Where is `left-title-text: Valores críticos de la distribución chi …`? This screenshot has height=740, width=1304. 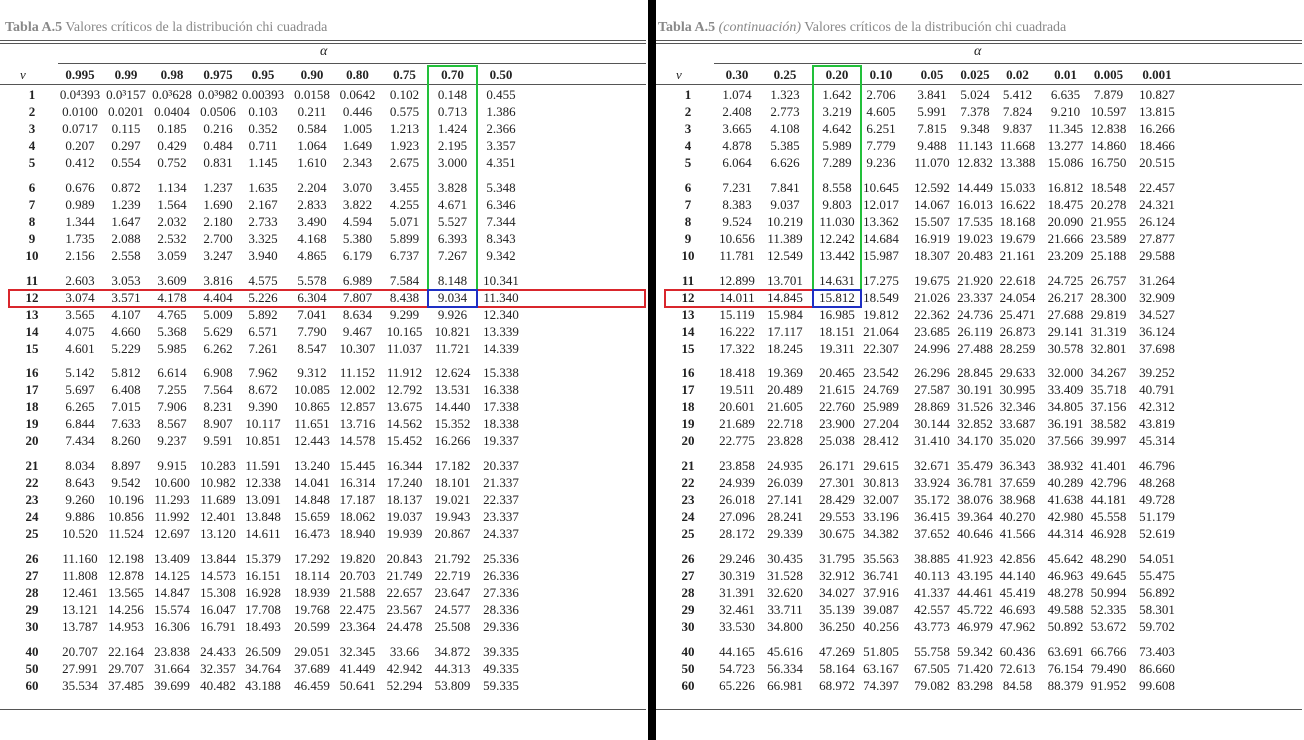 left-title-text: Valores críticos de la distribución chi … is located at coordinates (196, 27).